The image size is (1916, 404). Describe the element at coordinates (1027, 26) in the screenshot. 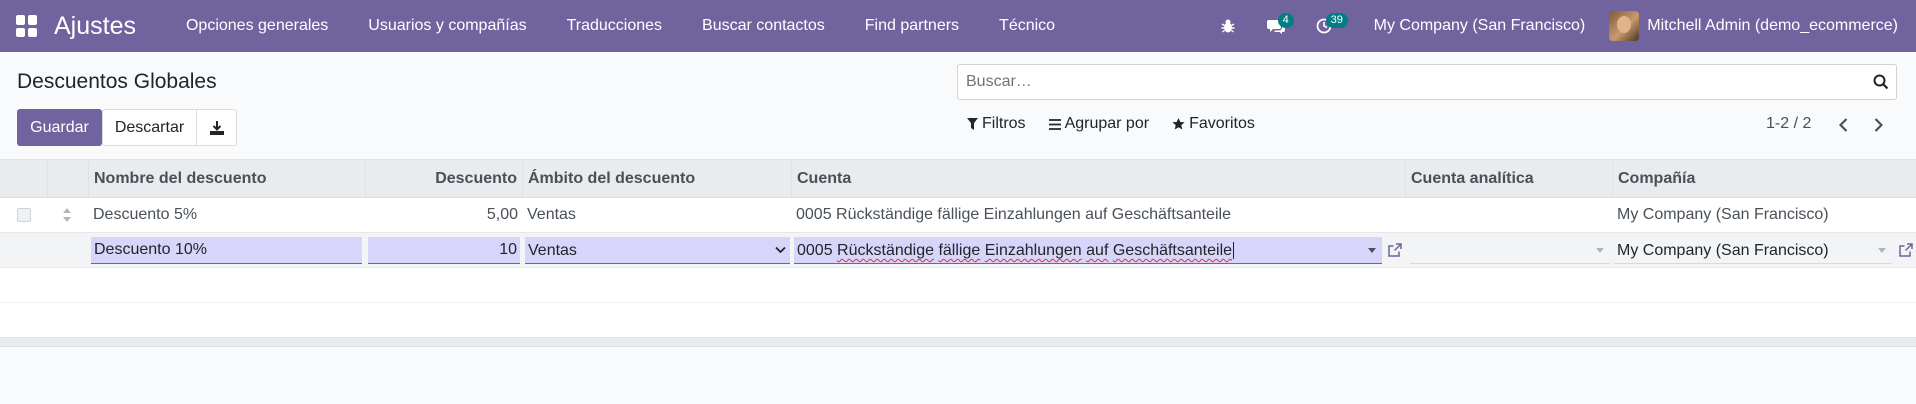

I see `menu-tecnico: Técnico` at that location.